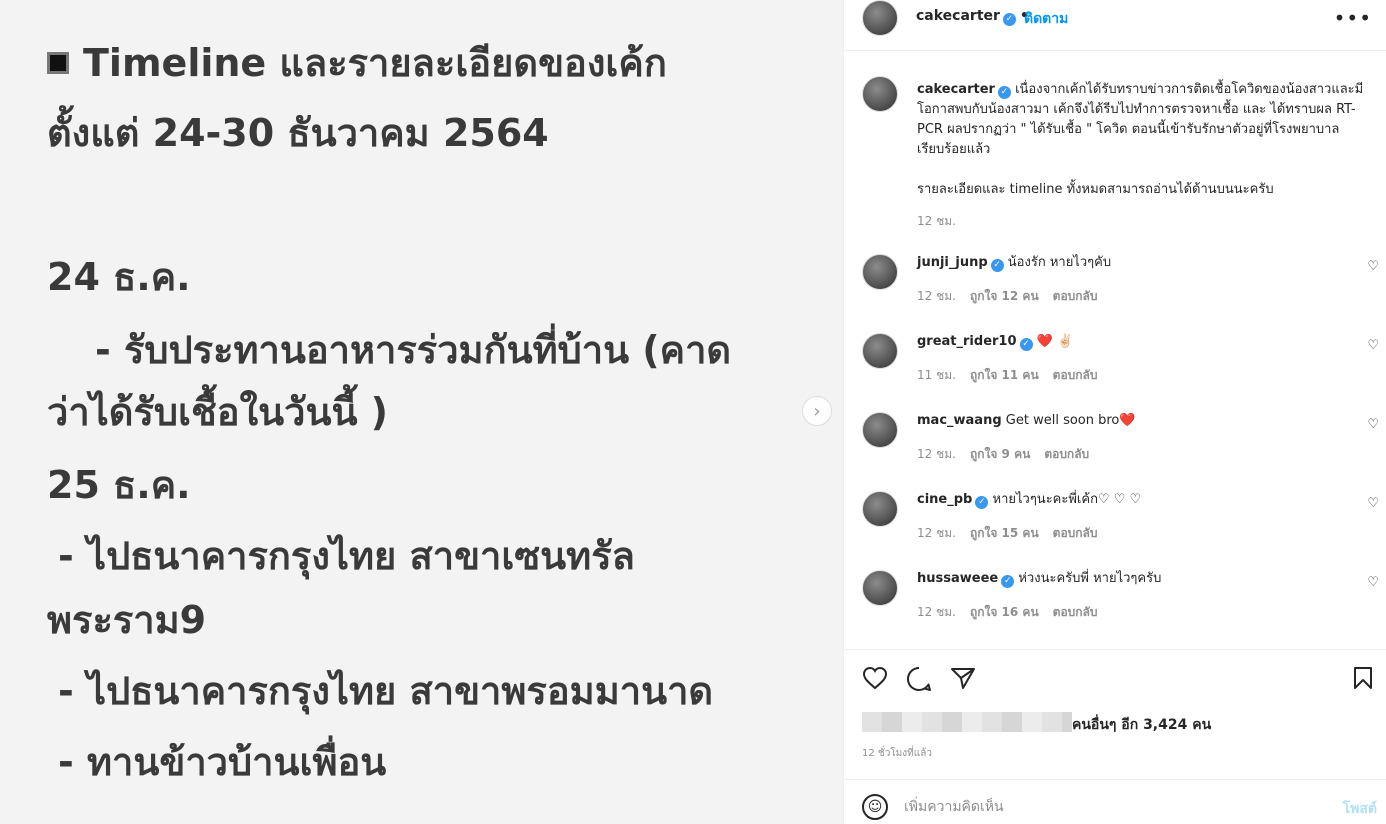  I want to click on image-text-line: ว่าได้รับเชื้อในวันนี้ ), so click(218, 412).